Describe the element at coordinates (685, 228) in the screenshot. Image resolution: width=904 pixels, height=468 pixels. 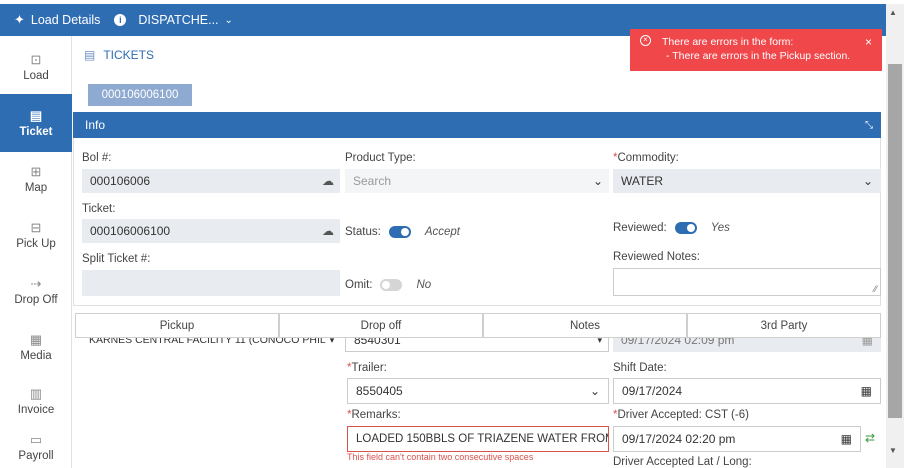
I see `reviewed-toggle` at that location.